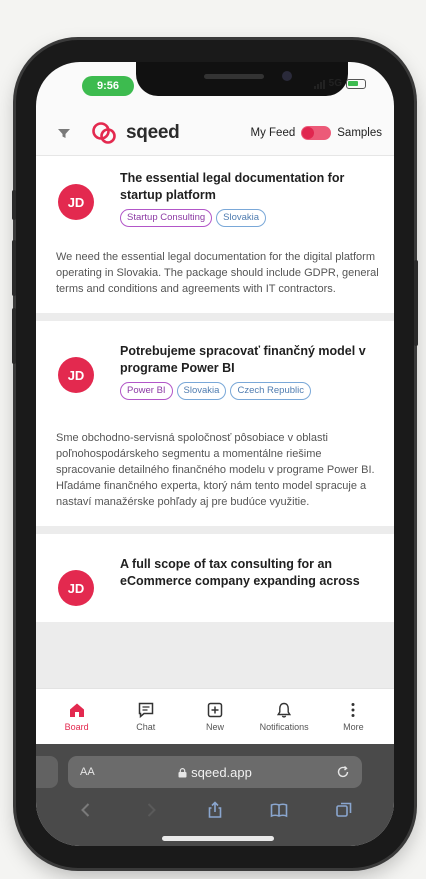 The height and width of the screenshot is (879, 426). What do you see at coordinates (343, 772) in the screenshot?
I see `reload-icon` at bounding box center [343, 772].